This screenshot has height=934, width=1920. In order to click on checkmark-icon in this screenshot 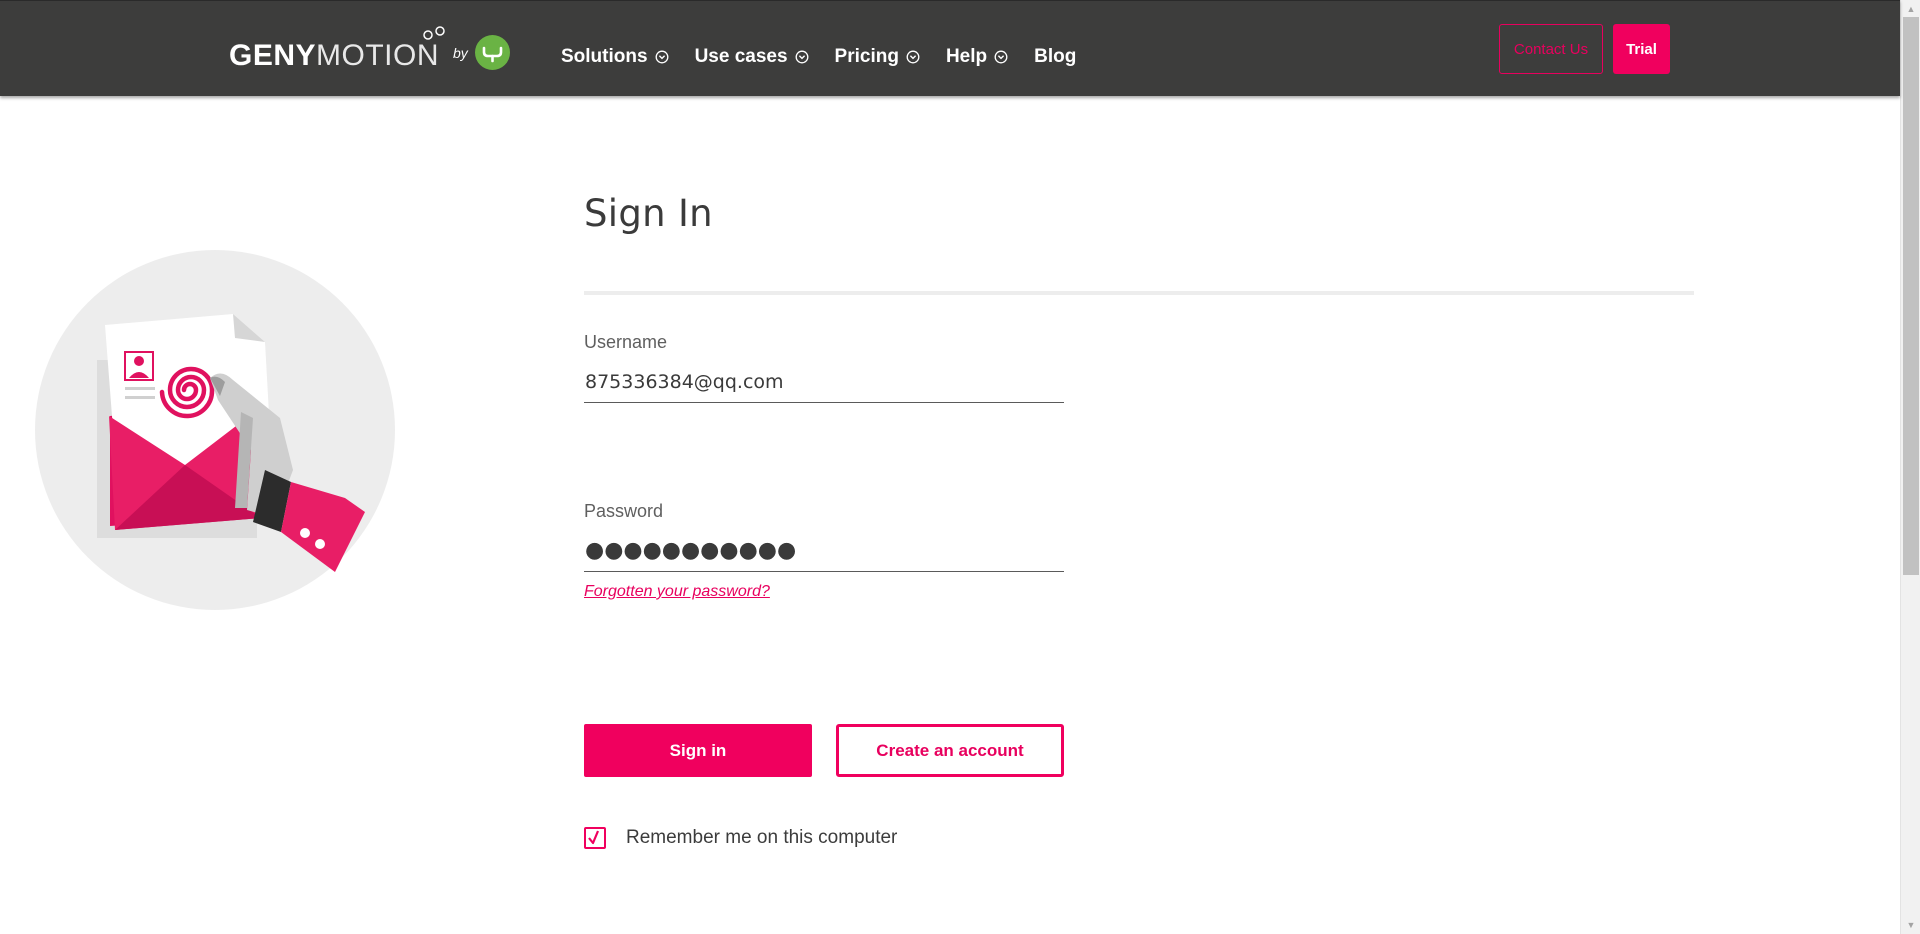, I will do `click(594, 837)`.